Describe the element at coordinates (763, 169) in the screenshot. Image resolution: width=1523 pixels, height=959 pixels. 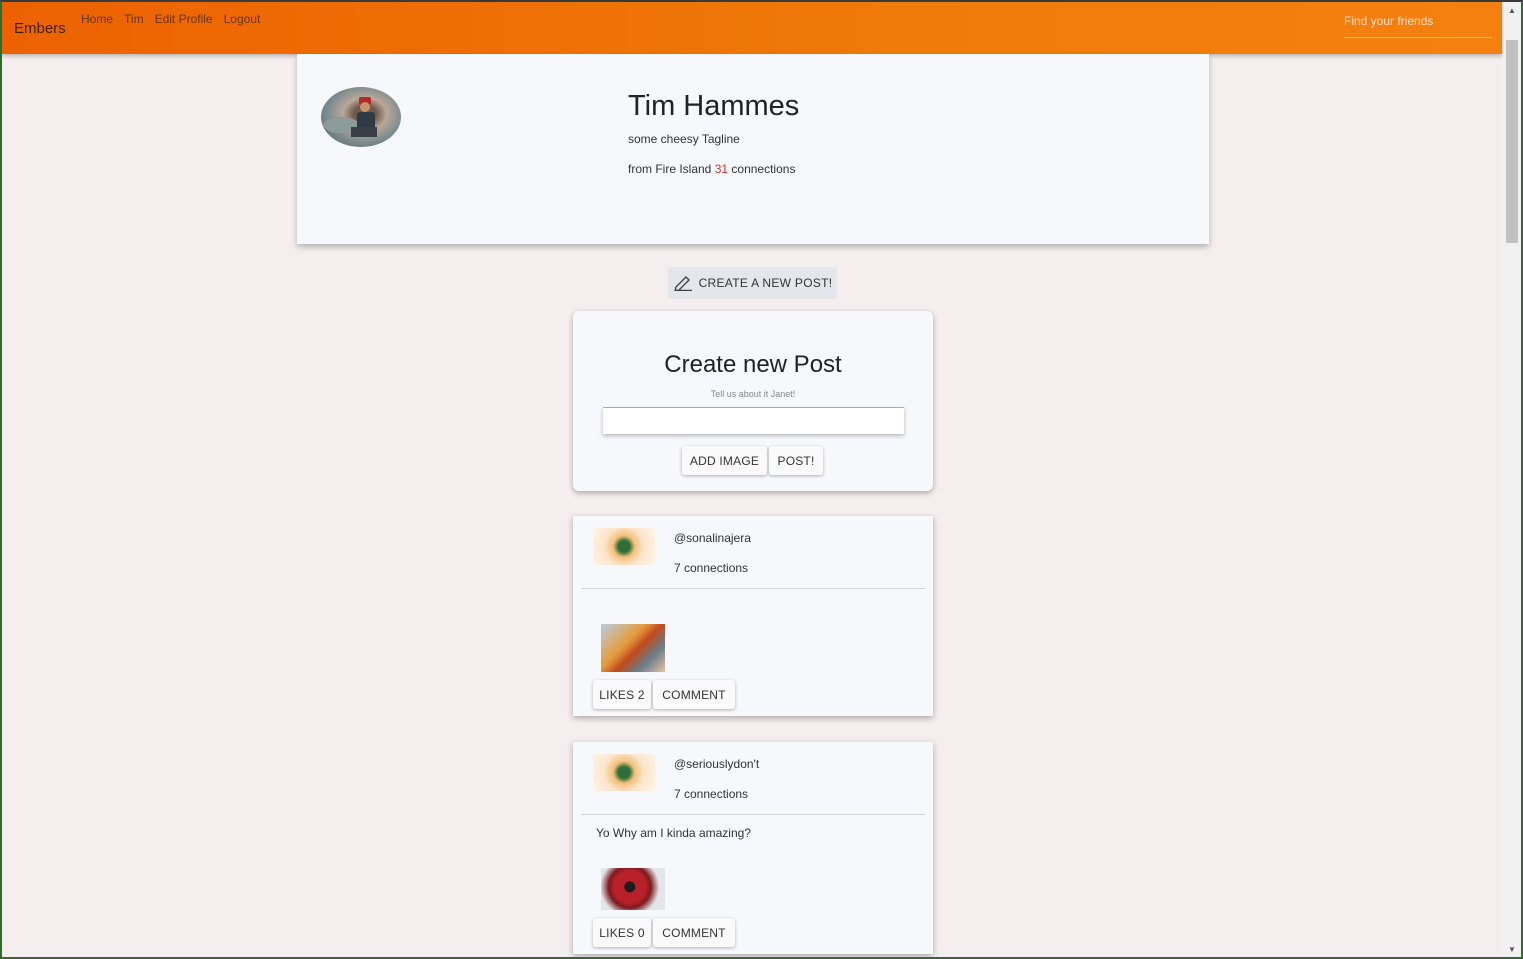
I see `profile-connections-label: connections` at that location.